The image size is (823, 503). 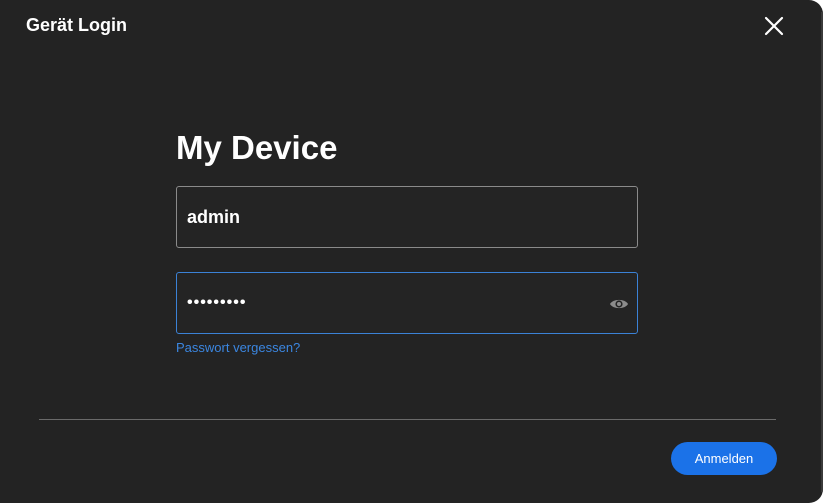 I want to click on username-field-container, so click(x=407, y=217).